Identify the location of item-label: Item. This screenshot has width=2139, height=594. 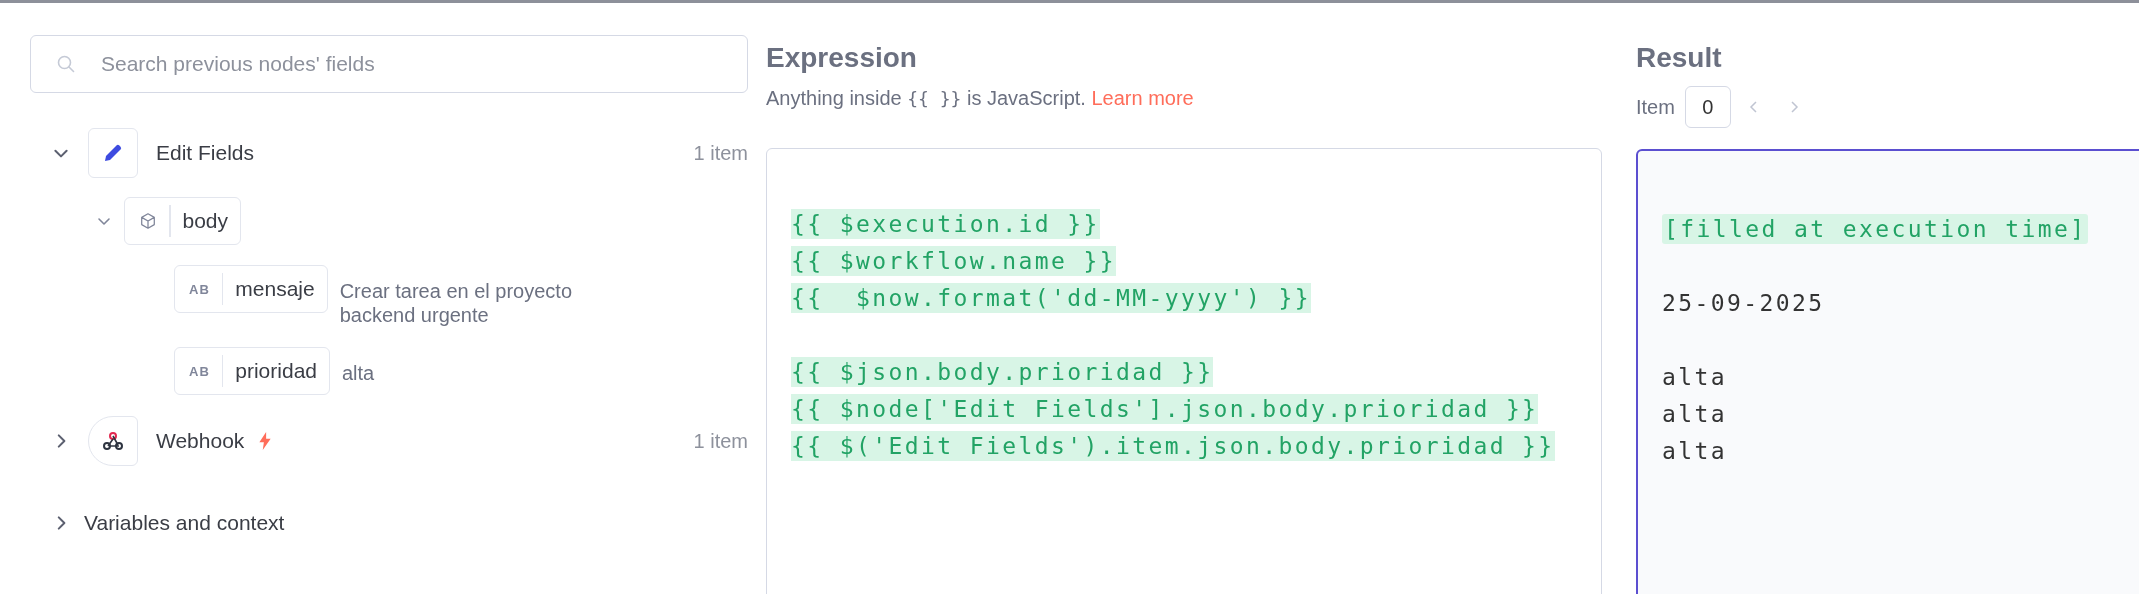
(1655, 107).